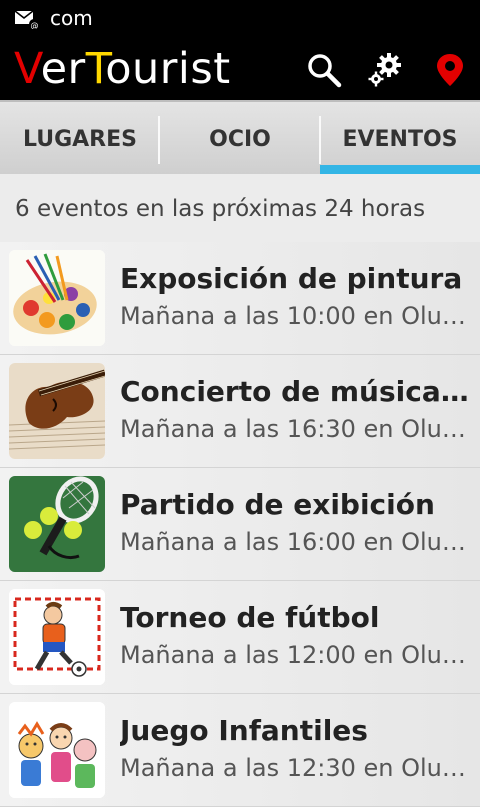 The image size is (480, 807). Describe the element at coordinates (57, 524) in the screenshot. I see `tennis-thumbnail` at that location.